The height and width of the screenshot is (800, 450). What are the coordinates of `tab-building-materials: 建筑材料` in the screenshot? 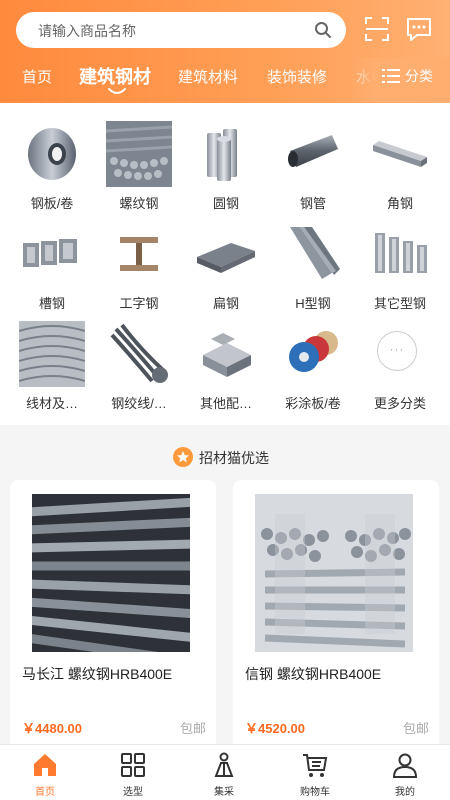 It's located at (208, 76).